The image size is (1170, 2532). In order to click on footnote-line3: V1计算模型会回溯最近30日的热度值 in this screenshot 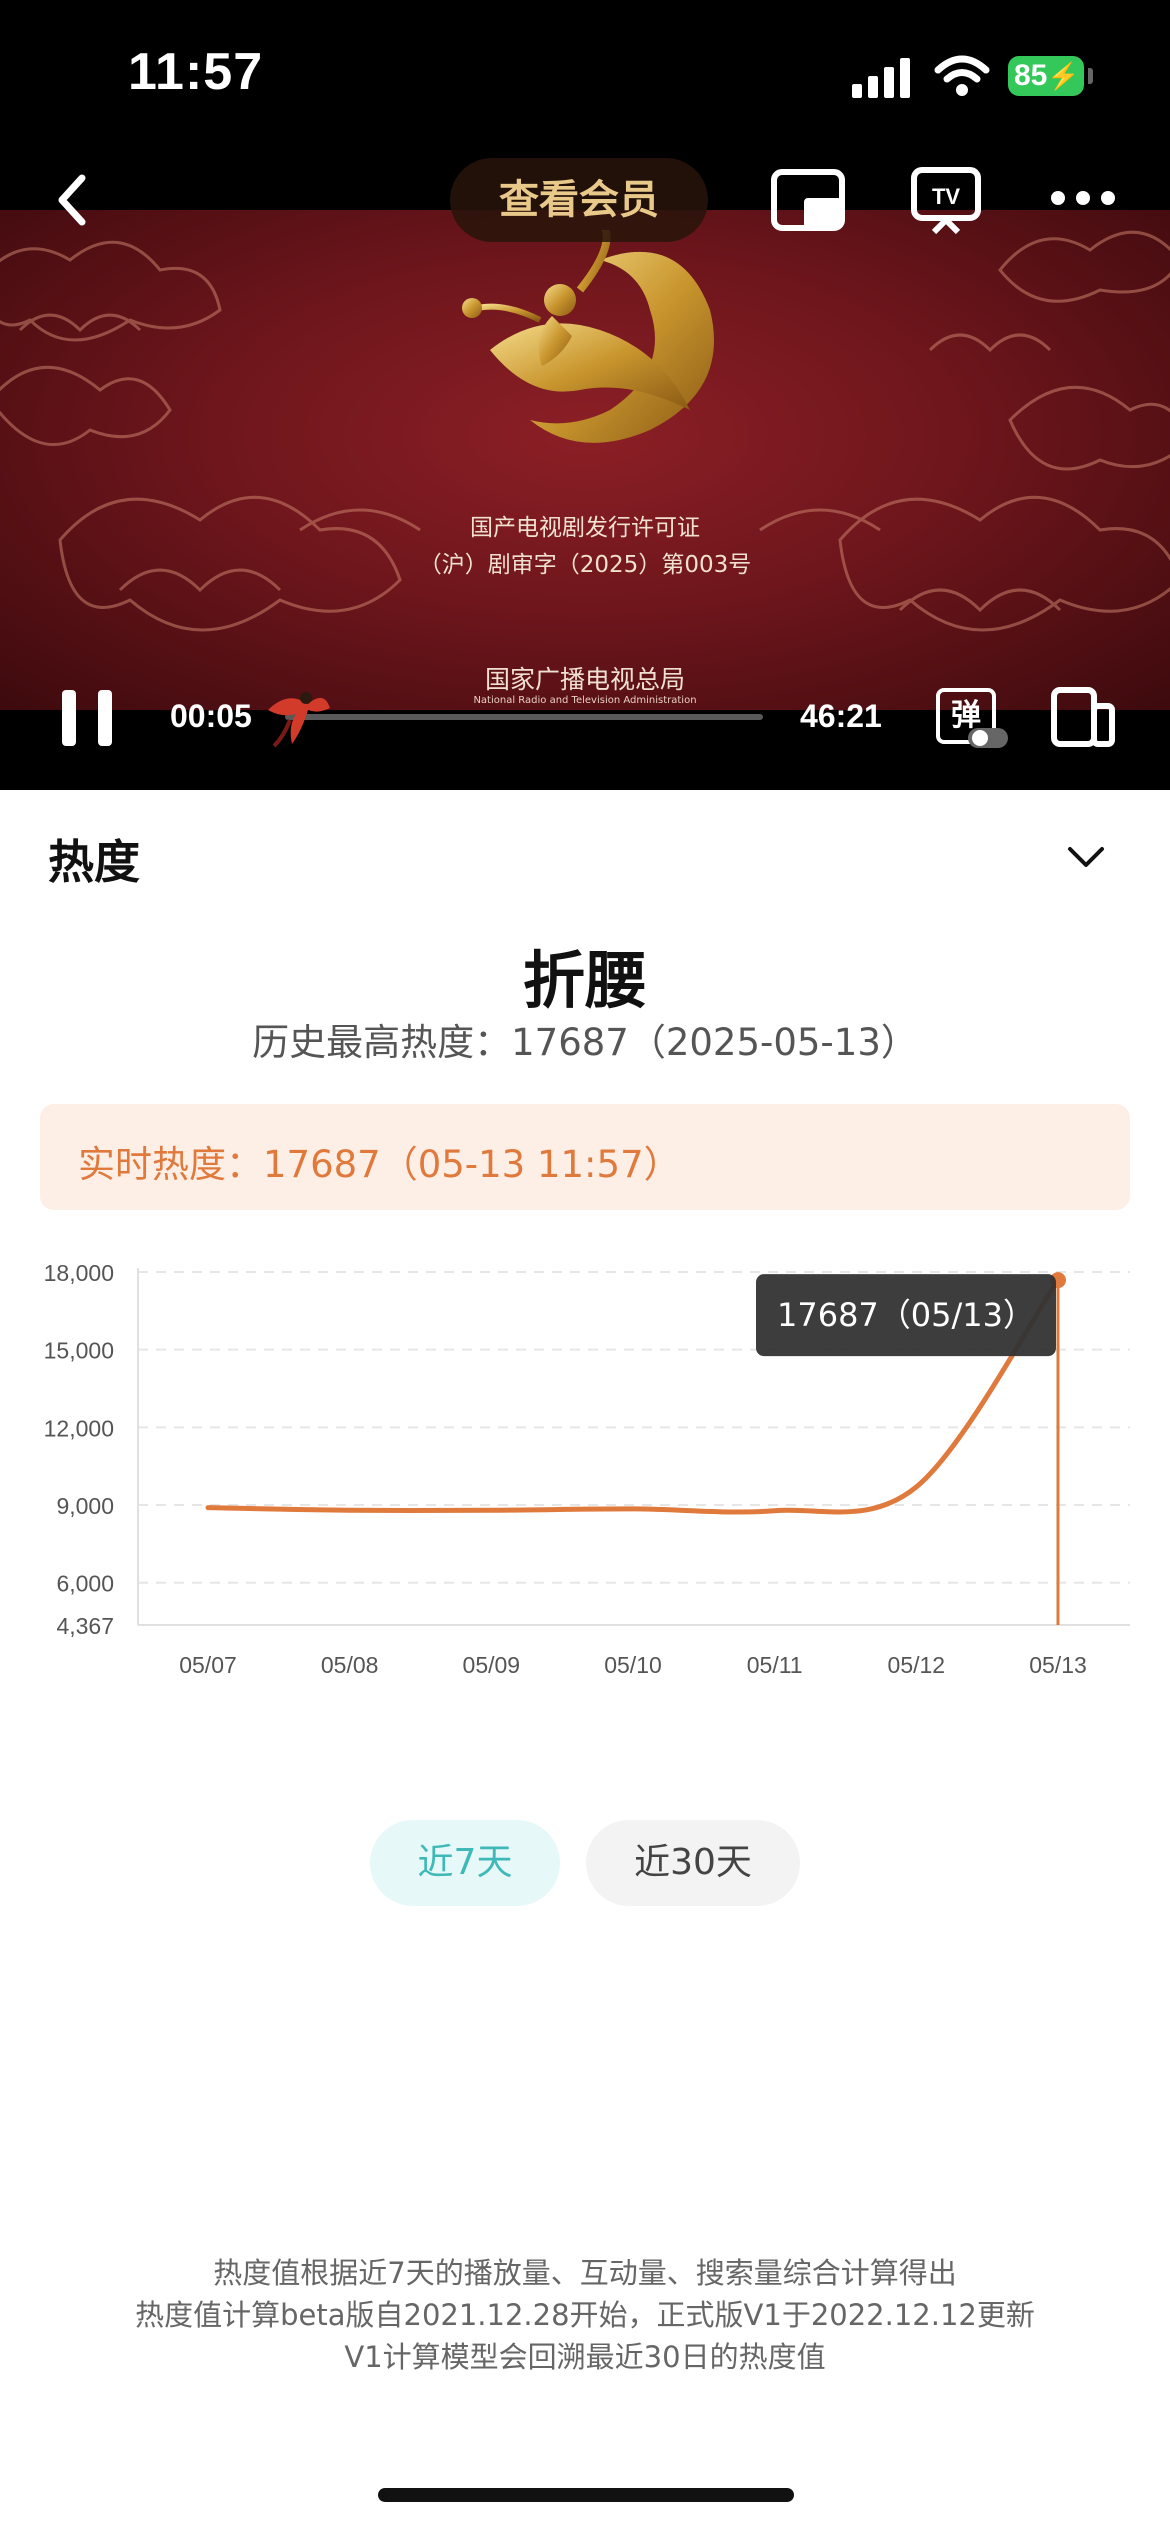, I will do `click(585, 2357)`.